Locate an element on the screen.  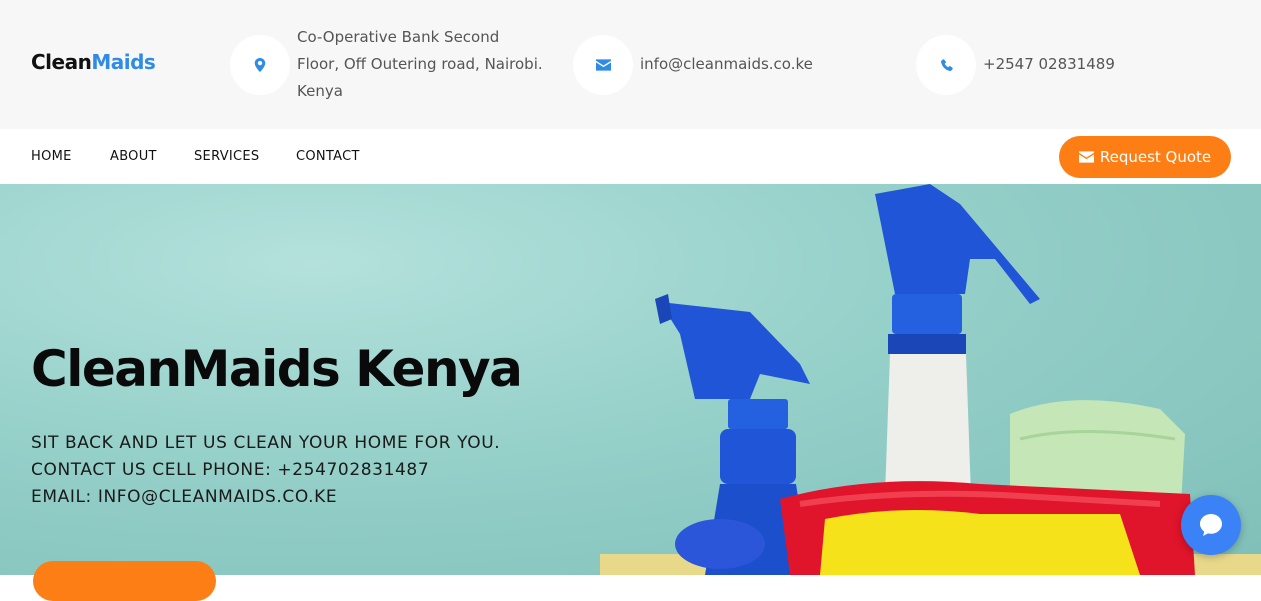
address-line: Co-Operative Bank Second is located at coordinates (398, 37).